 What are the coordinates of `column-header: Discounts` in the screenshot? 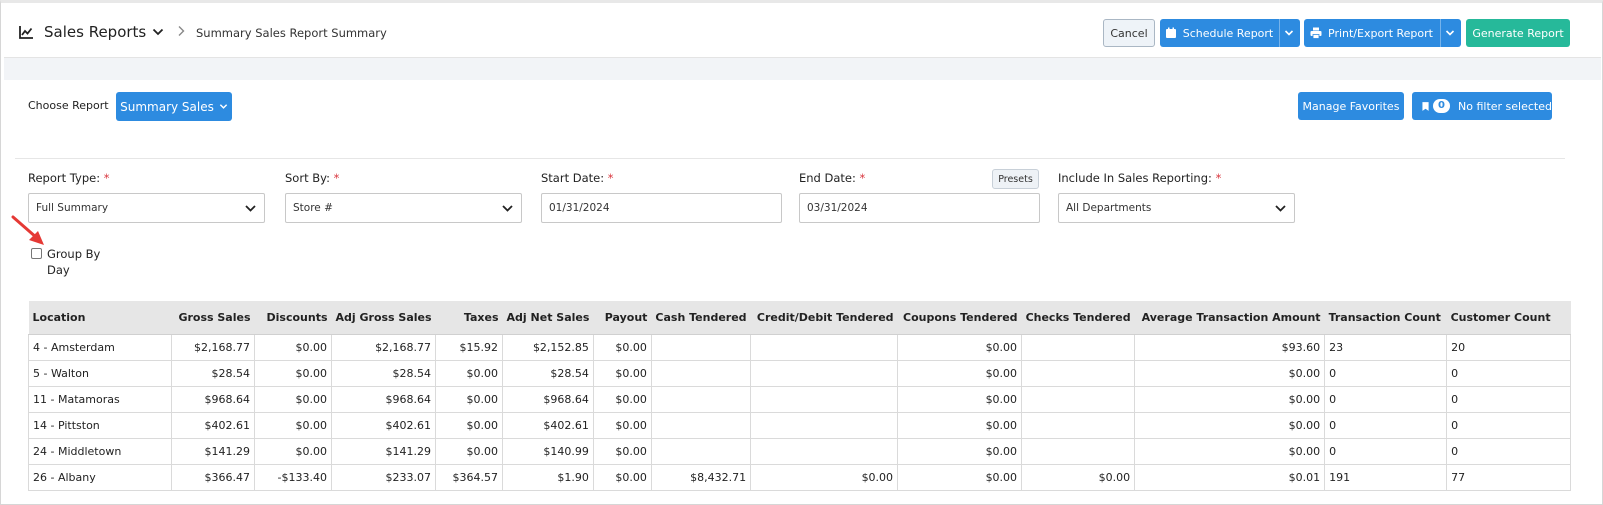 It's located at (293, 318).